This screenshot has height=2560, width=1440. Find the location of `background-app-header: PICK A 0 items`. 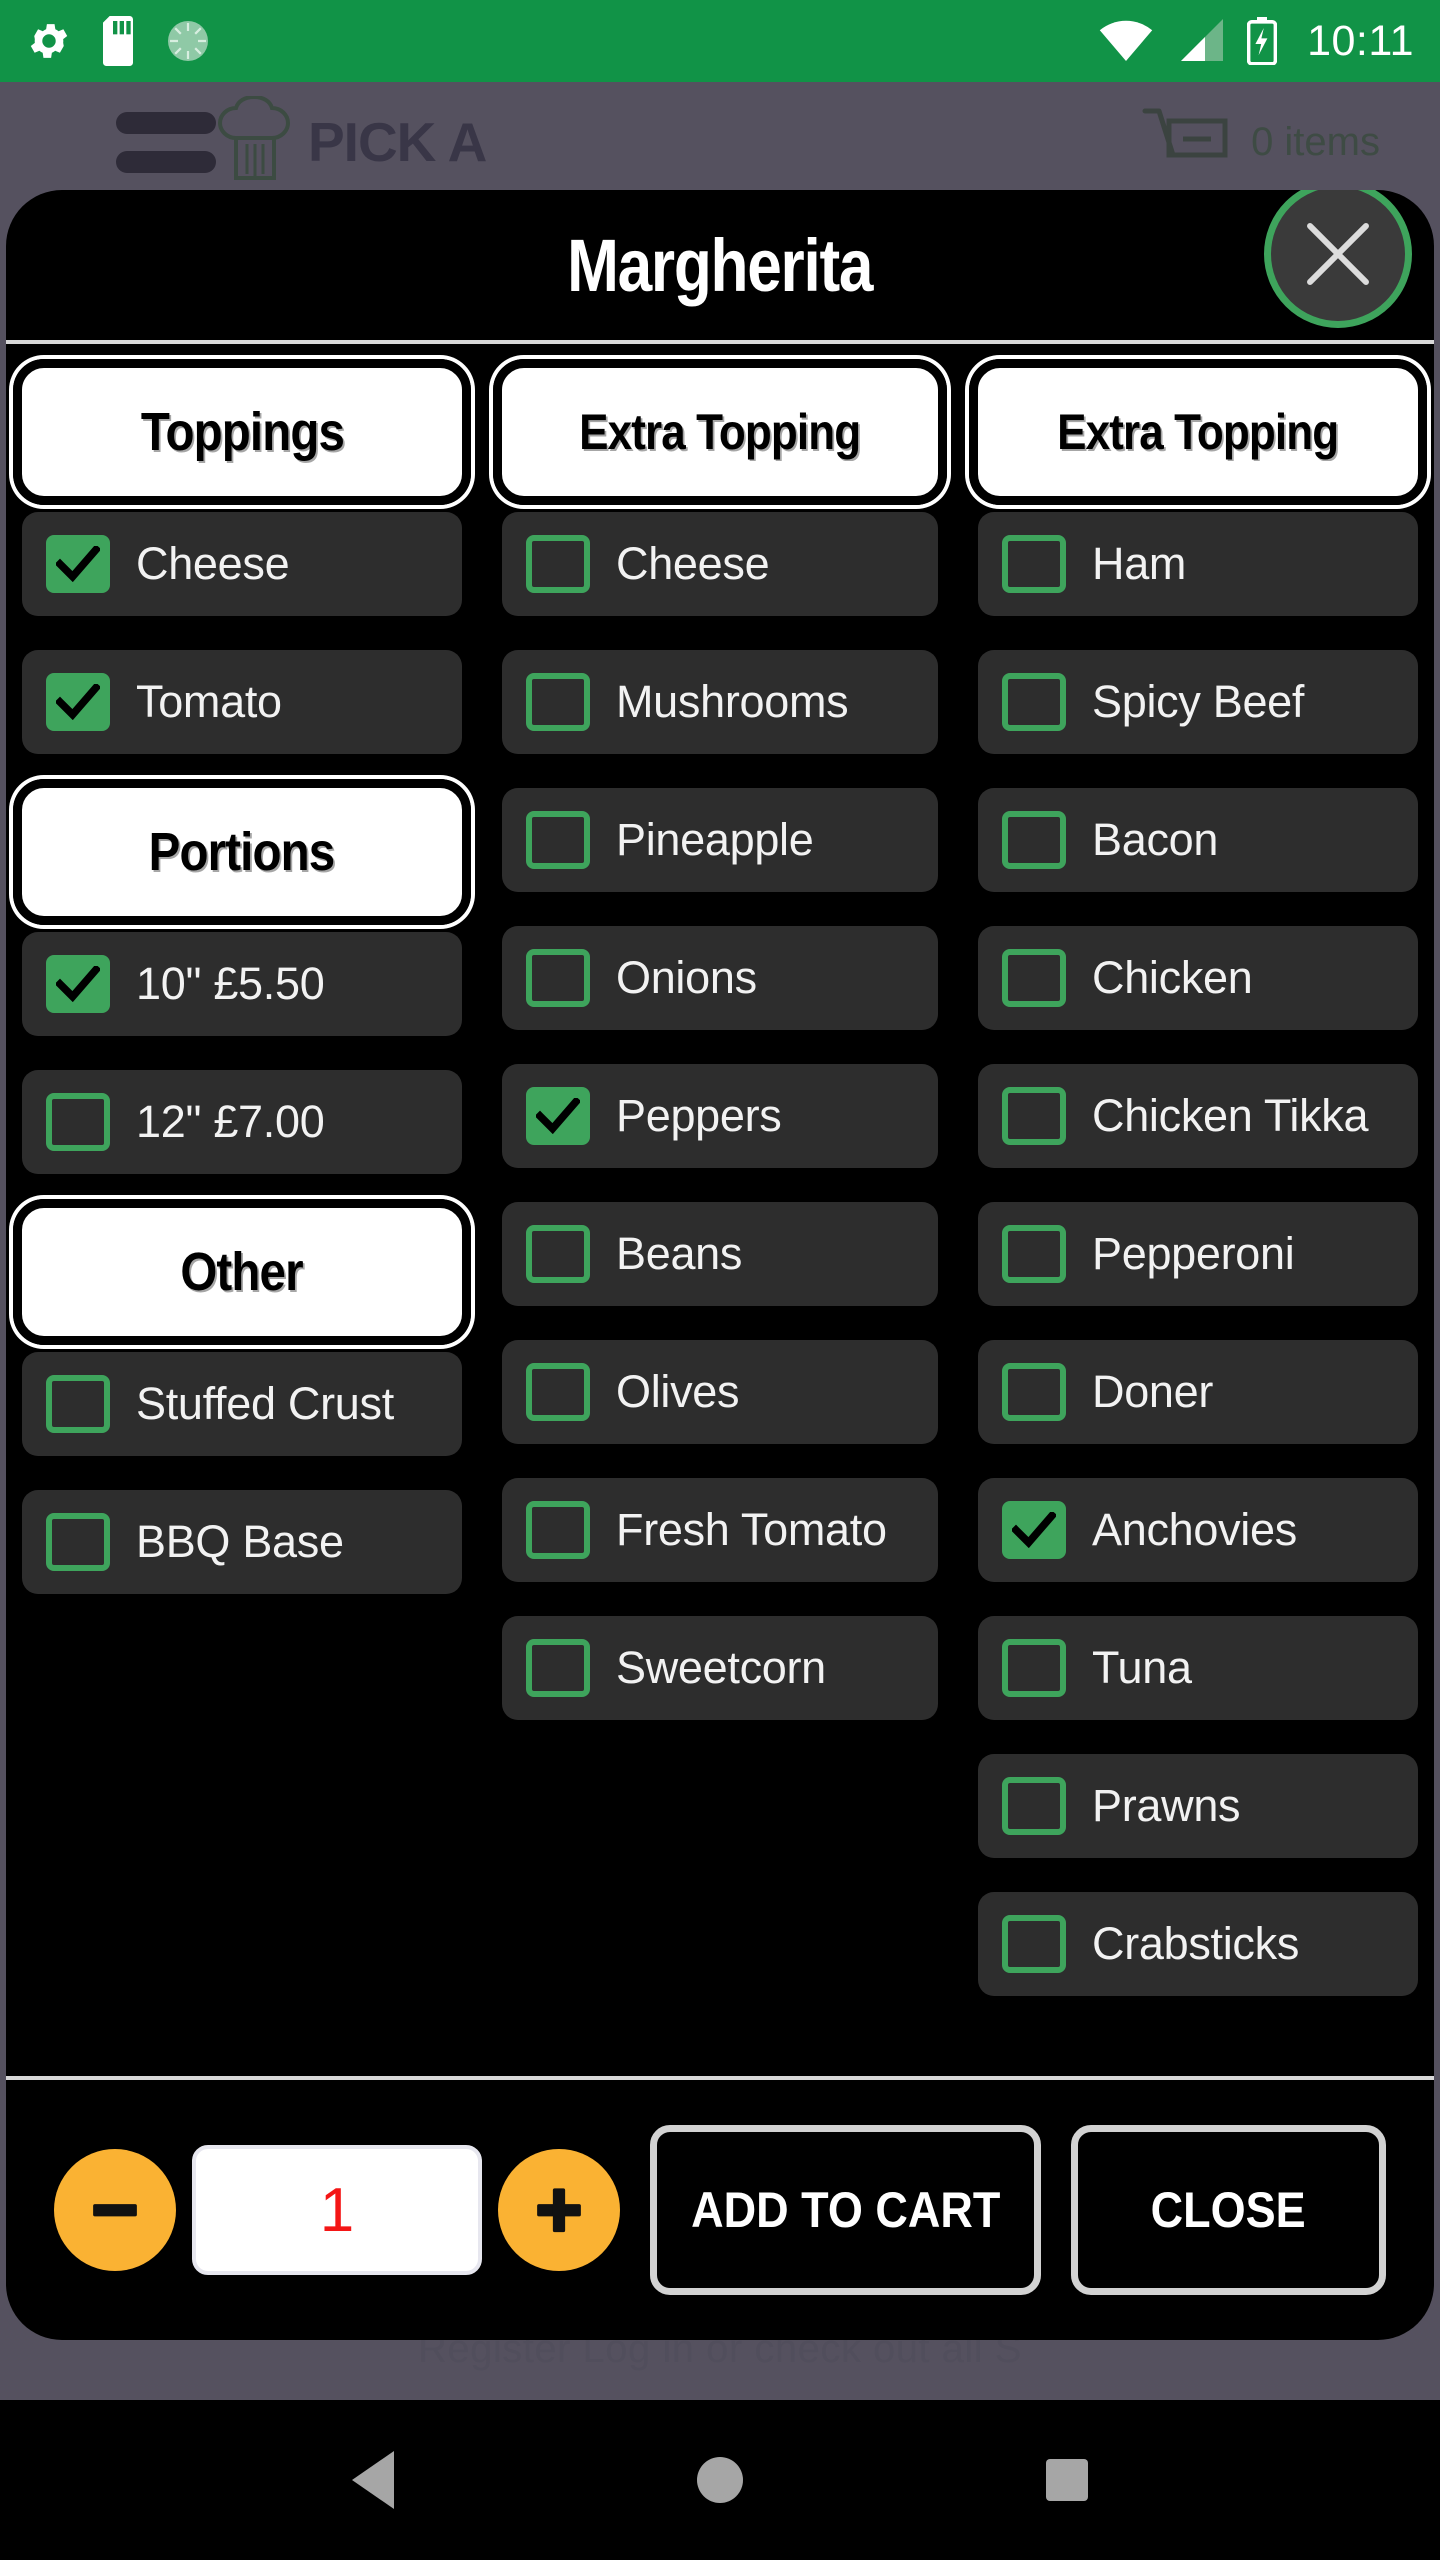

background-app-header: PICK A 0 items is located at coordinates (720, 142).